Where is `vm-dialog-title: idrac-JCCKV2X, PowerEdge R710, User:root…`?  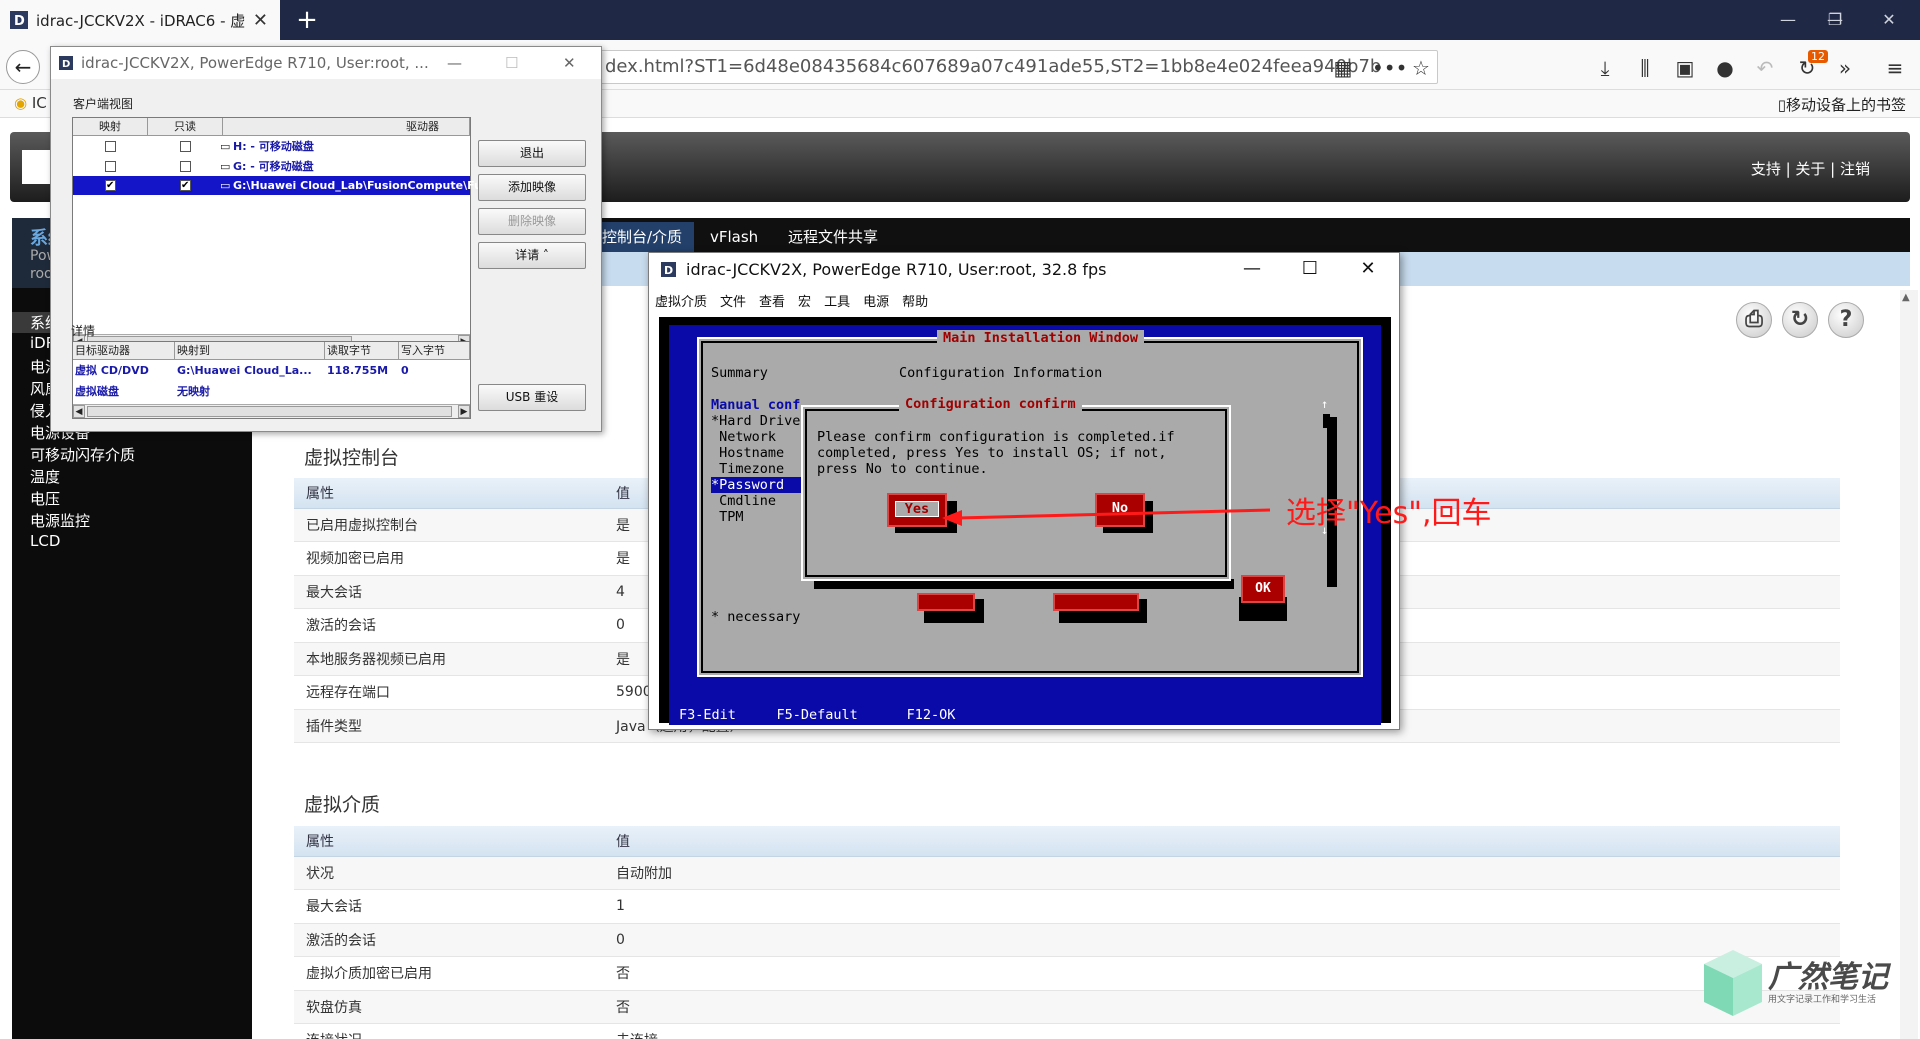 vm-dialog-title: idrac-JCCKV2X, PowerEdge R710, User:root… is located at coordinates (255, 63).